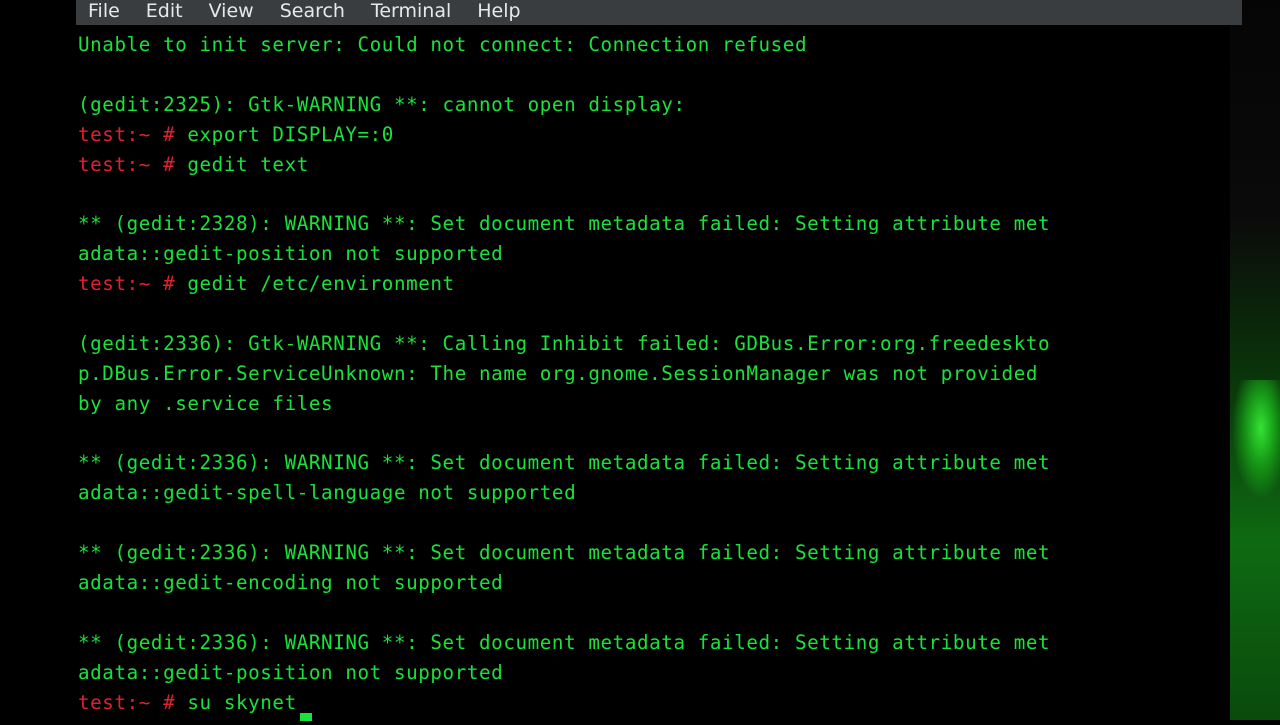 The image size is (1280, 725). Describe the element at coordinates (236, 702) in the screenshot. I see `command-text: su skynet` at that location.